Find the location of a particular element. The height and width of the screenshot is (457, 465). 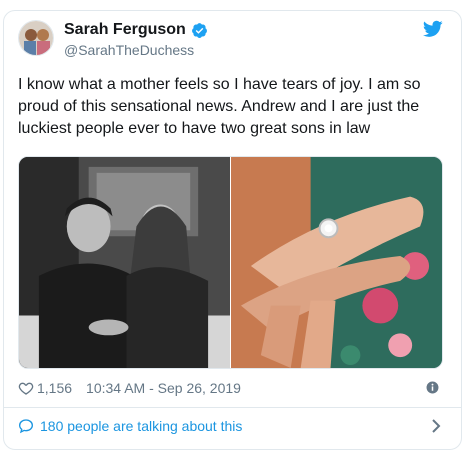

like-count: 1,156 is located at coordinates (54, 388).